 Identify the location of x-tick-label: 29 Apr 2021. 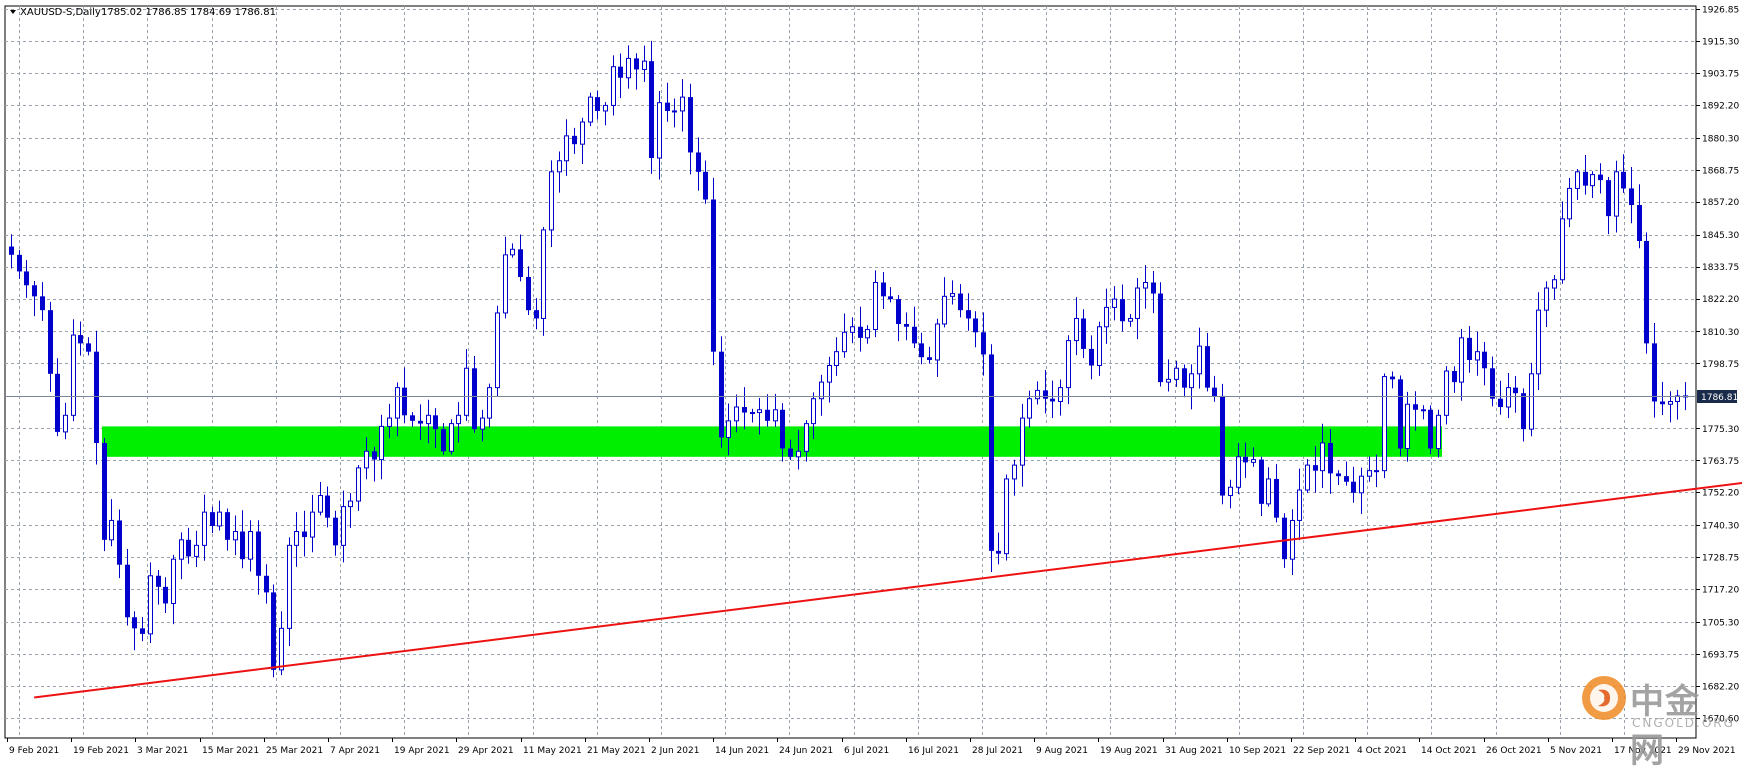
(486, 751).